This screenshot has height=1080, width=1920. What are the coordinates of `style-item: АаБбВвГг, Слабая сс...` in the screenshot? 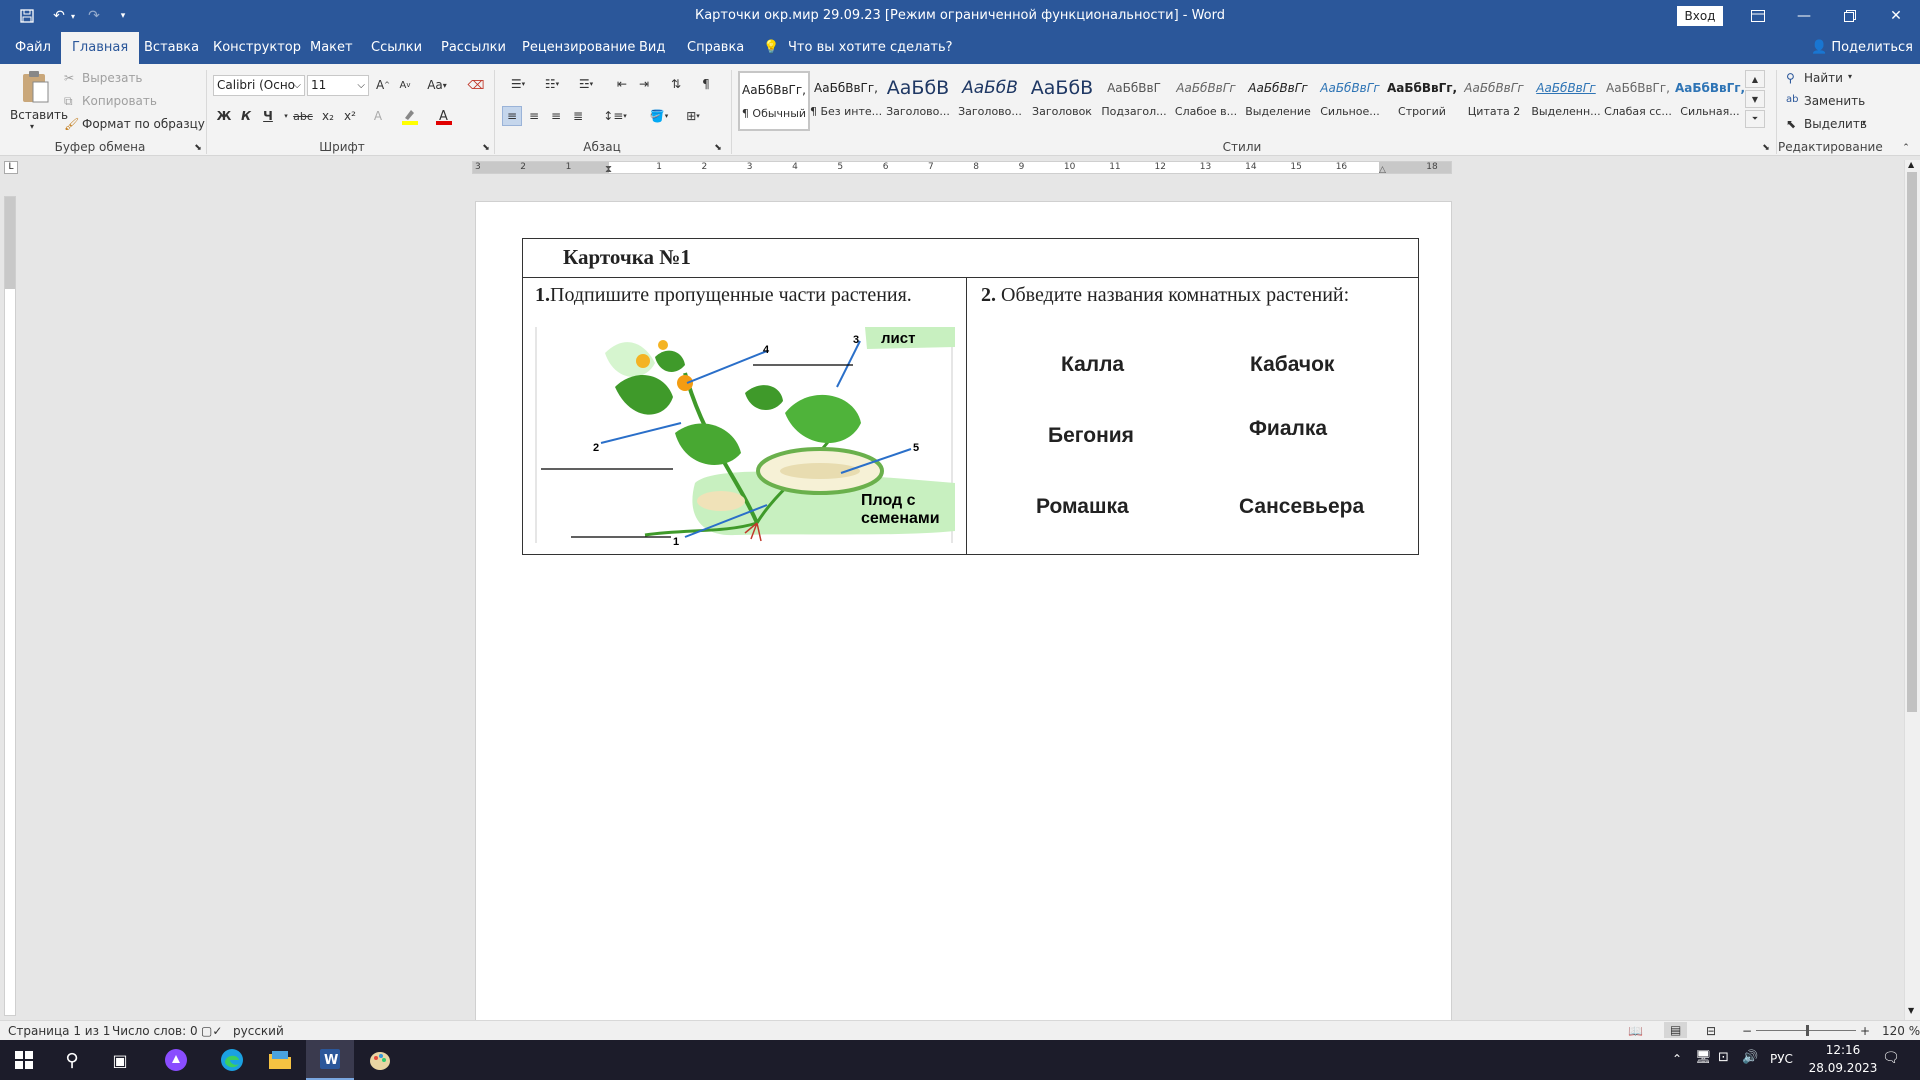 It's located at (1638, 101).